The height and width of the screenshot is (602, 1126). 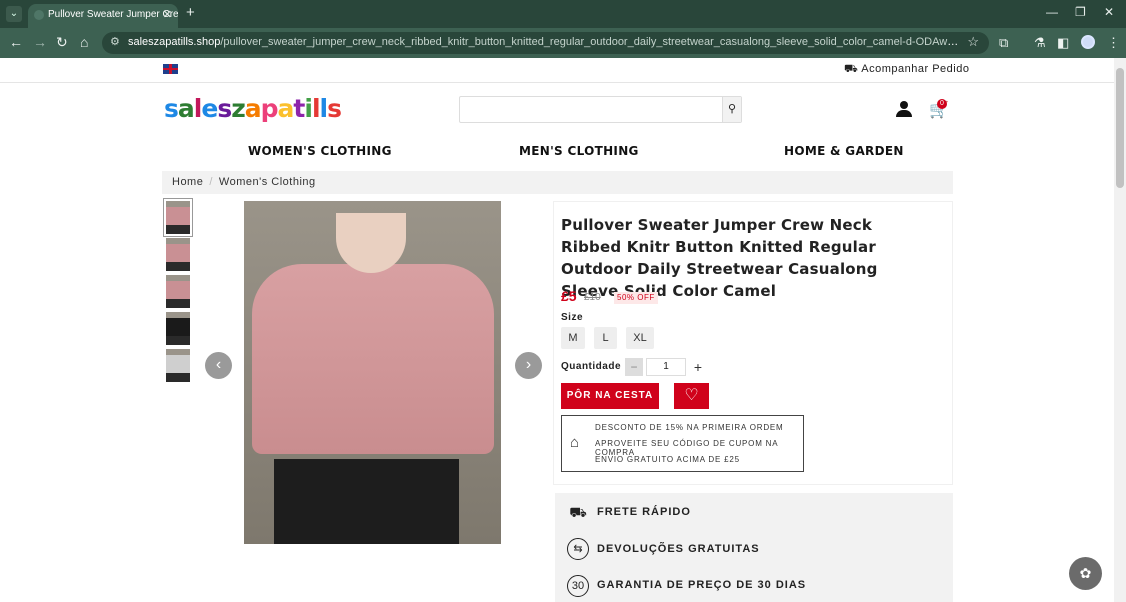 What do you see at coordinates (113, 14) in the screenshot?
I see `tab-title: Pullover Sweater Jumper Crew` at bounding box center [113, 14].